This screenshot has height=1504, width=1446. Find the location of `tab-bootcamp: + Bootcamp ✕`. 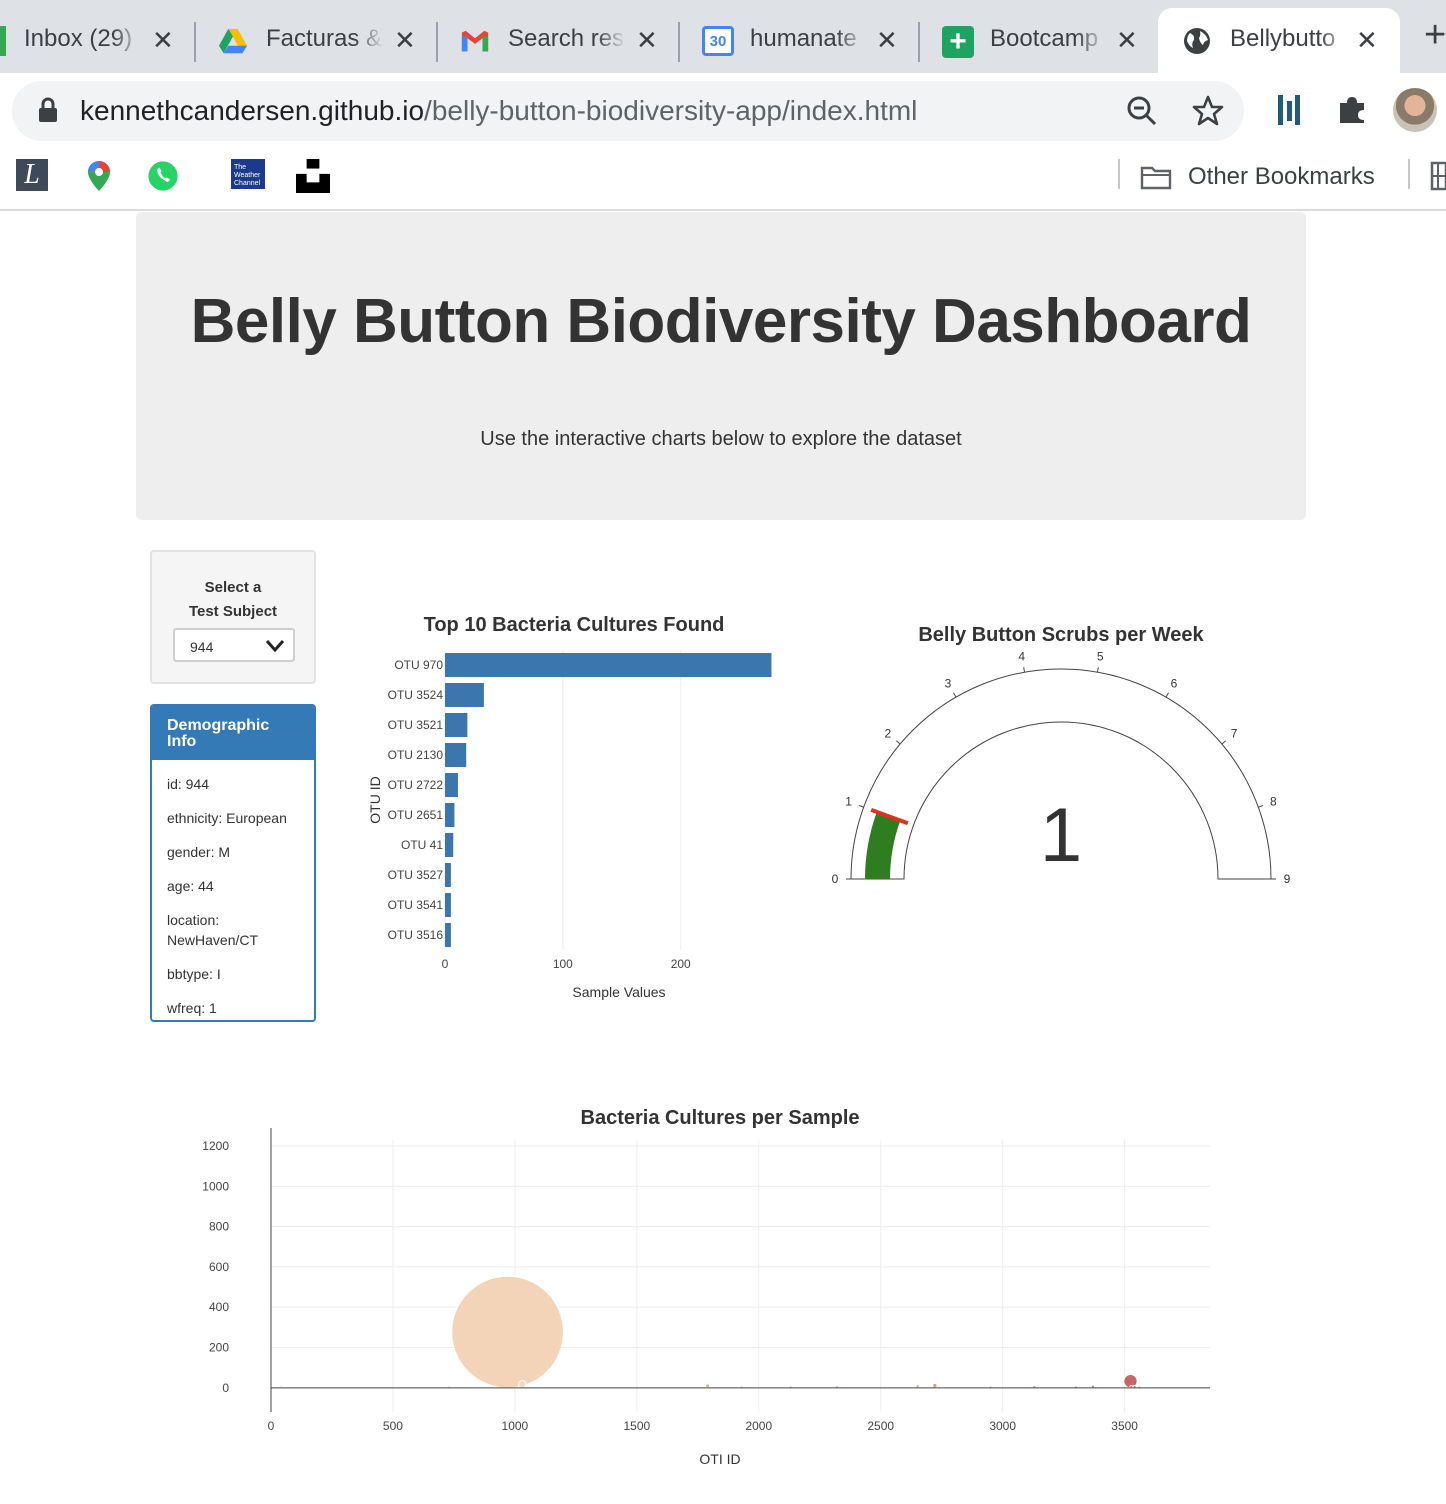

tab-bootcamp: + Bootcamp ✕ is located at coordinates (1039, 40).